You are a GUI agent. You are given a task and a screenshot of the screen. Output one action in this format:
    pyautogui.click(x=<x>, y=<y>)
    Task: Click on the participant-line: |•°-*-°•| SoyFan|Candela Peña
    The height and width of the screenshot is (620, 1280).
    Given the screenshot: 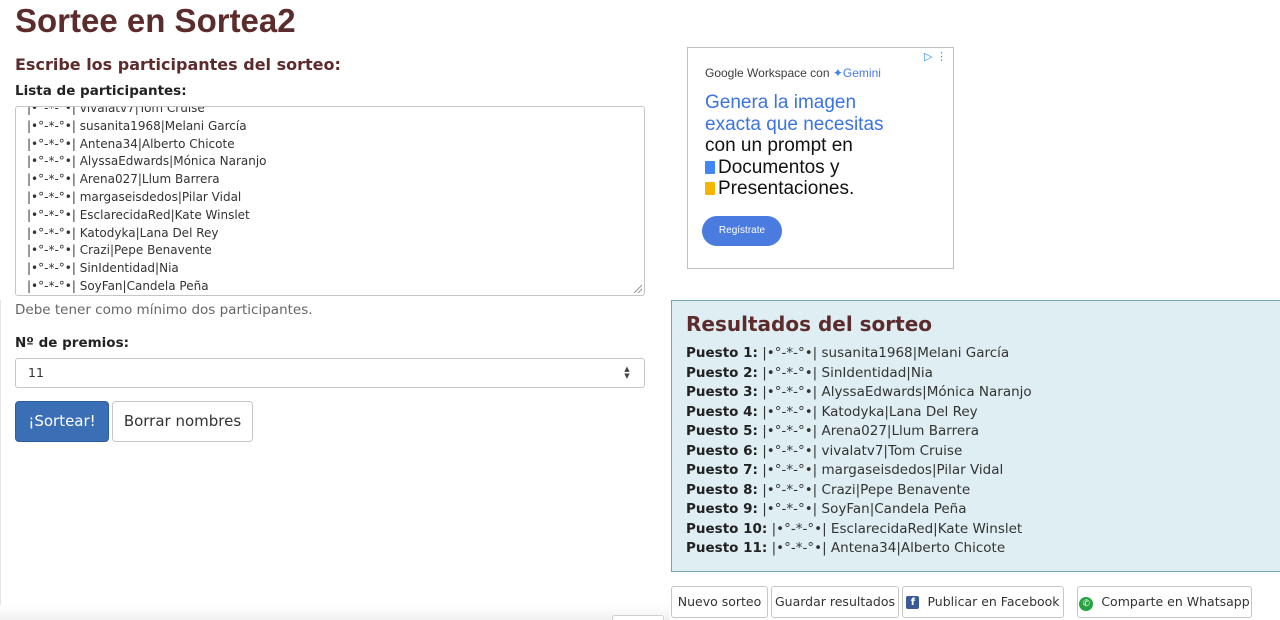 What is the action you would take?
    pyautogui.click(x=118, y=285)
    